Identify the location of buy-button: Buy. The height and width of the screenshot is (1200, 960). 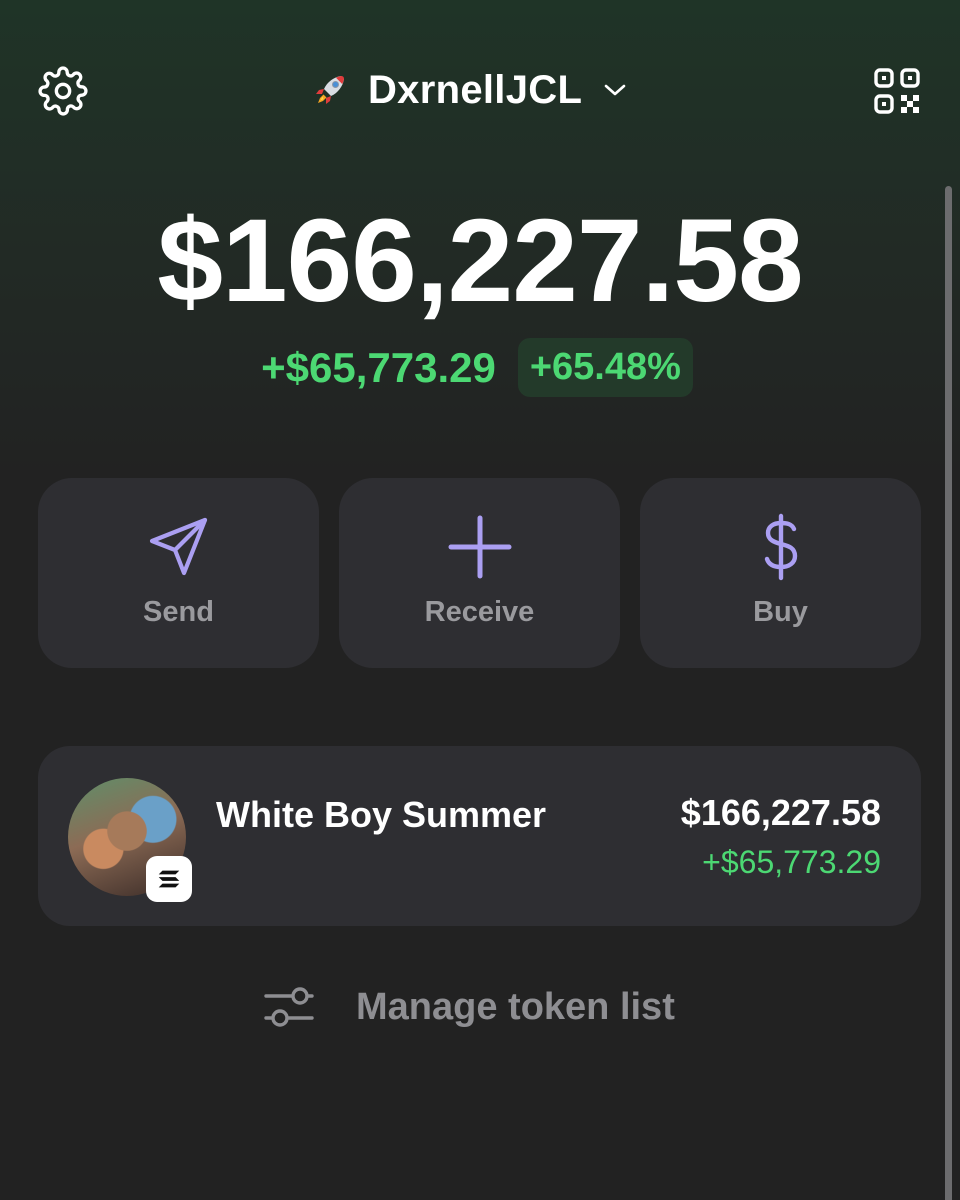
(780, 573).